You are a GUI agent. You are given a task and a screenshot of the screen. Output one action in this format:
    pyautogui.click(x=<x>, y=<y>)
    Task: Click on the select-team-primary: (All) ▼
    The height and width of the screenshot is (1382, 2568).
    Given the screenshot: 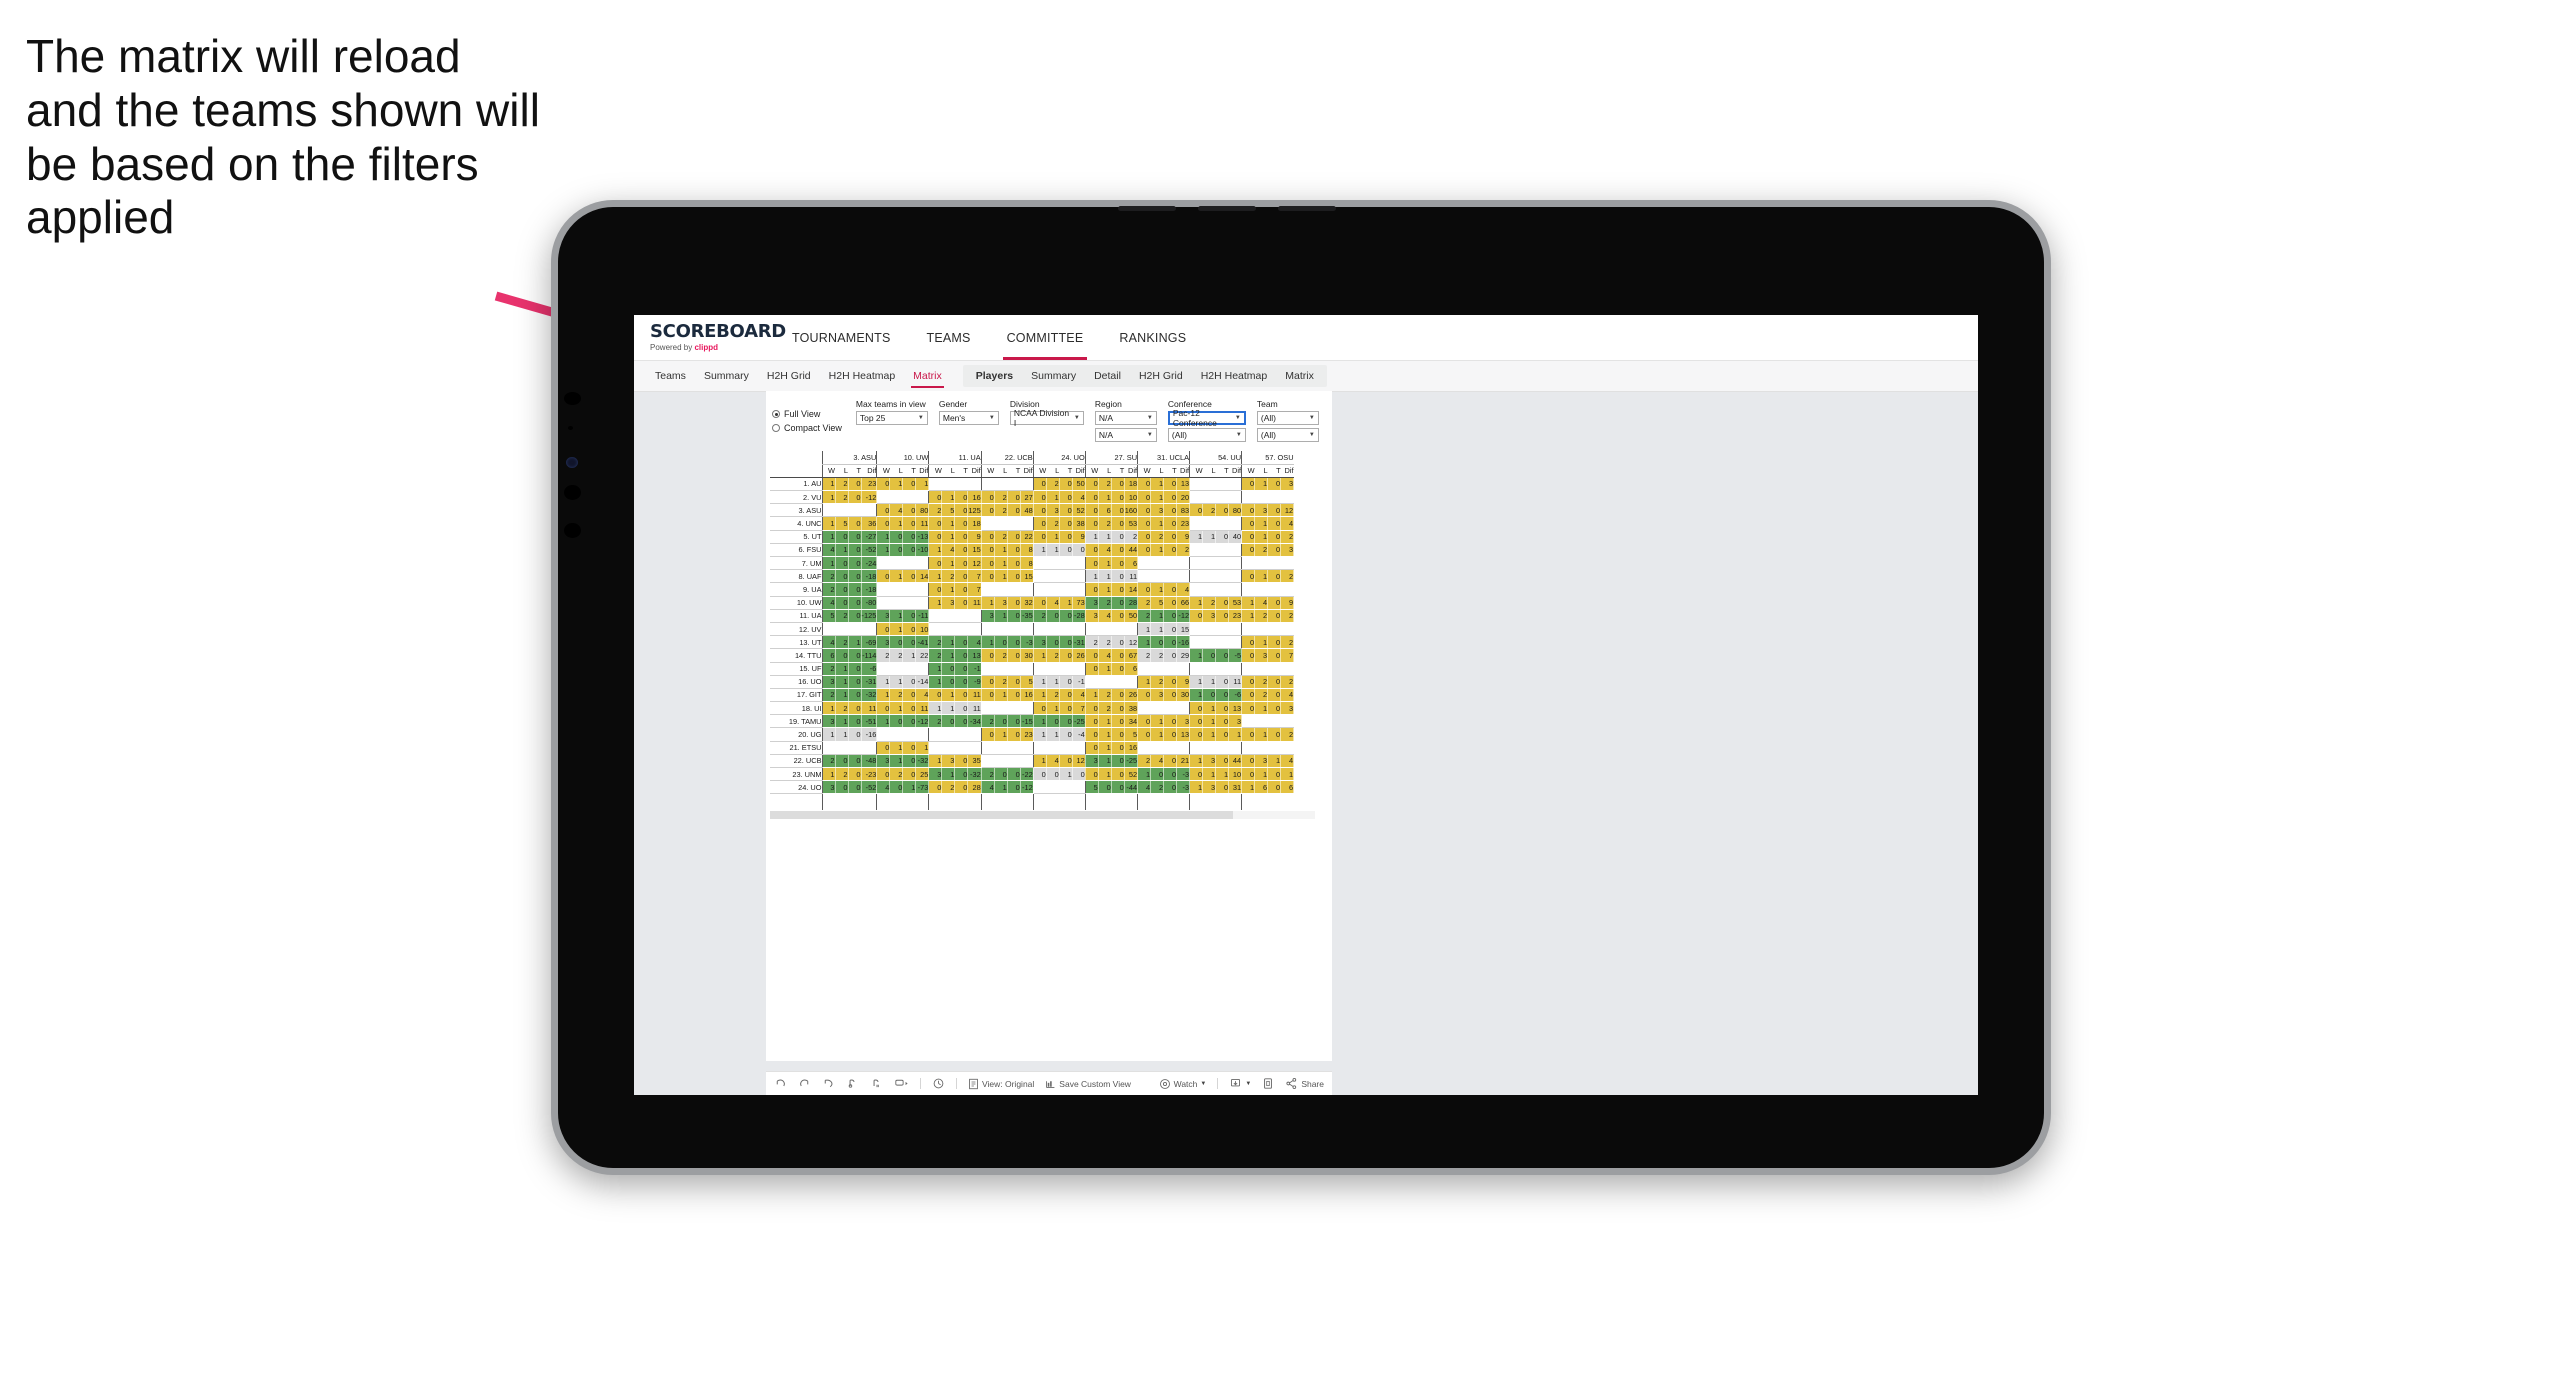 What is the action you would take?
    pyautogui.click(x=1287, y=418)
    